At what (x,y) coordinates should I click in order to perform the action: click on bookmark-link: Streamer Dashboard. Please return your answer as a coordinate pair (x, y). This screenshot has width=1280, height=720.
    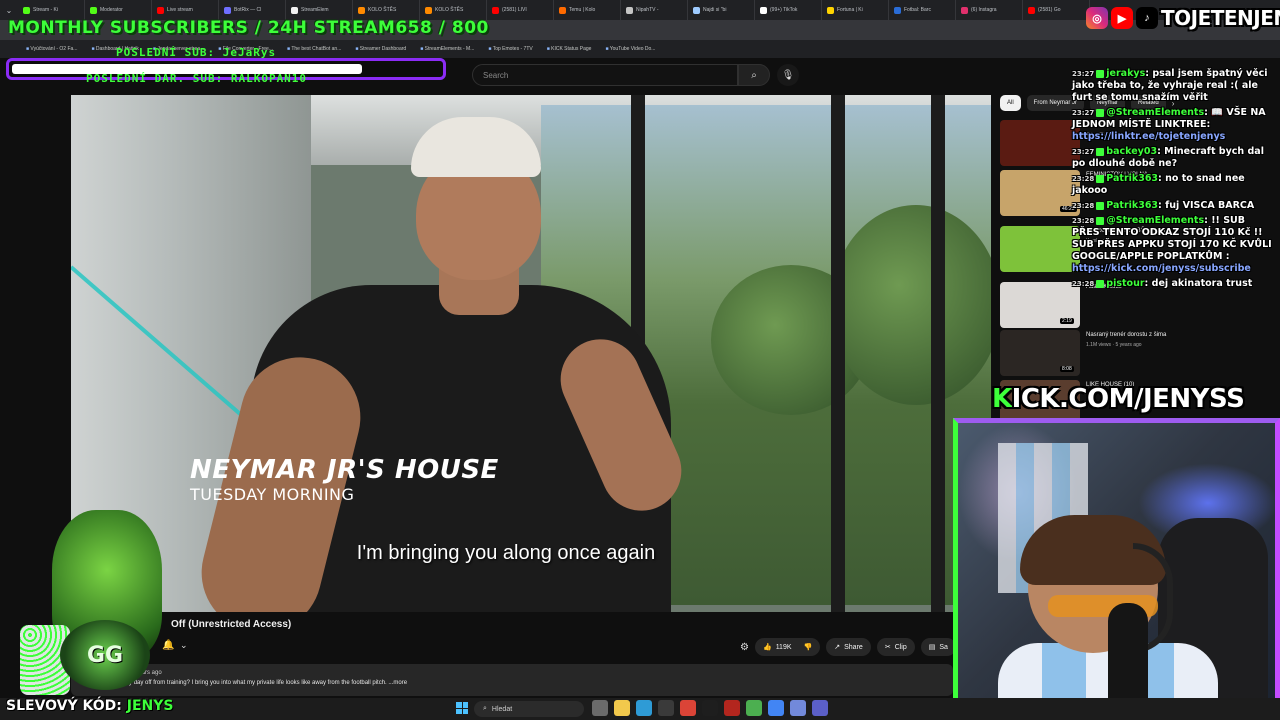
    Looking at the image, I should click on (380, 49).